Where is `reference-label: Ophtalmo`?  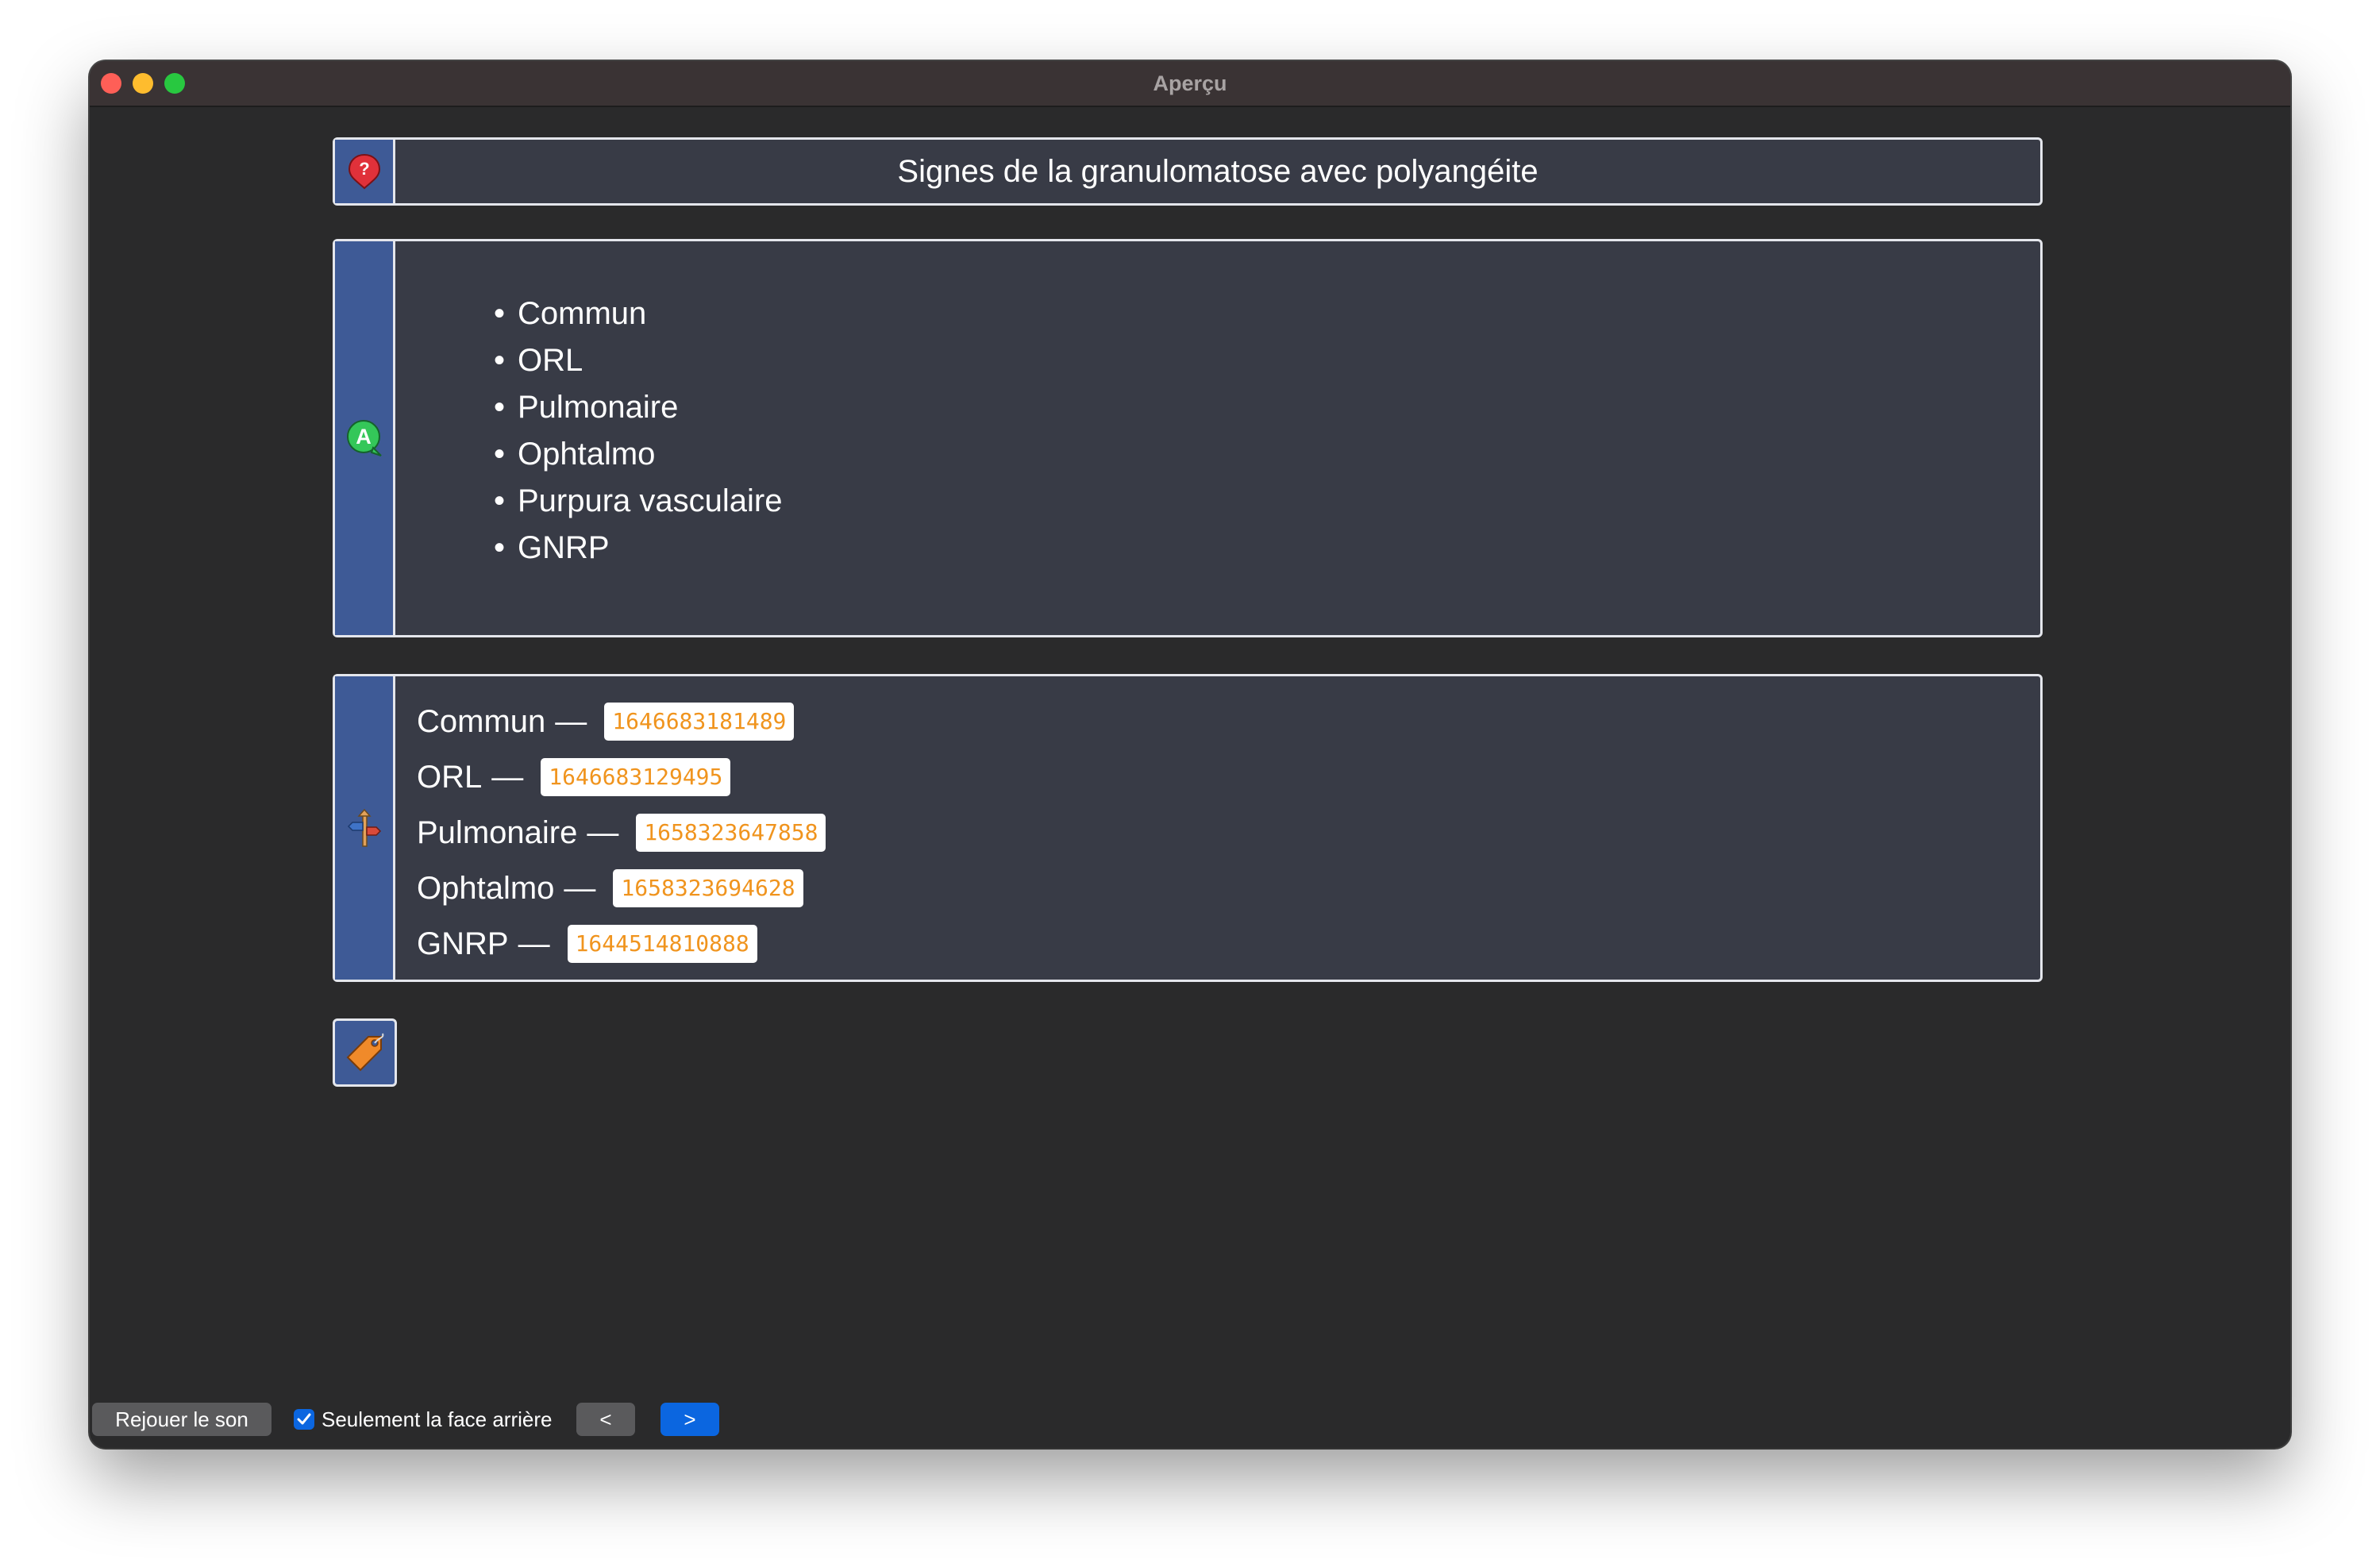
reference-label: Ophtalmo is located at coordinates (486, 888).